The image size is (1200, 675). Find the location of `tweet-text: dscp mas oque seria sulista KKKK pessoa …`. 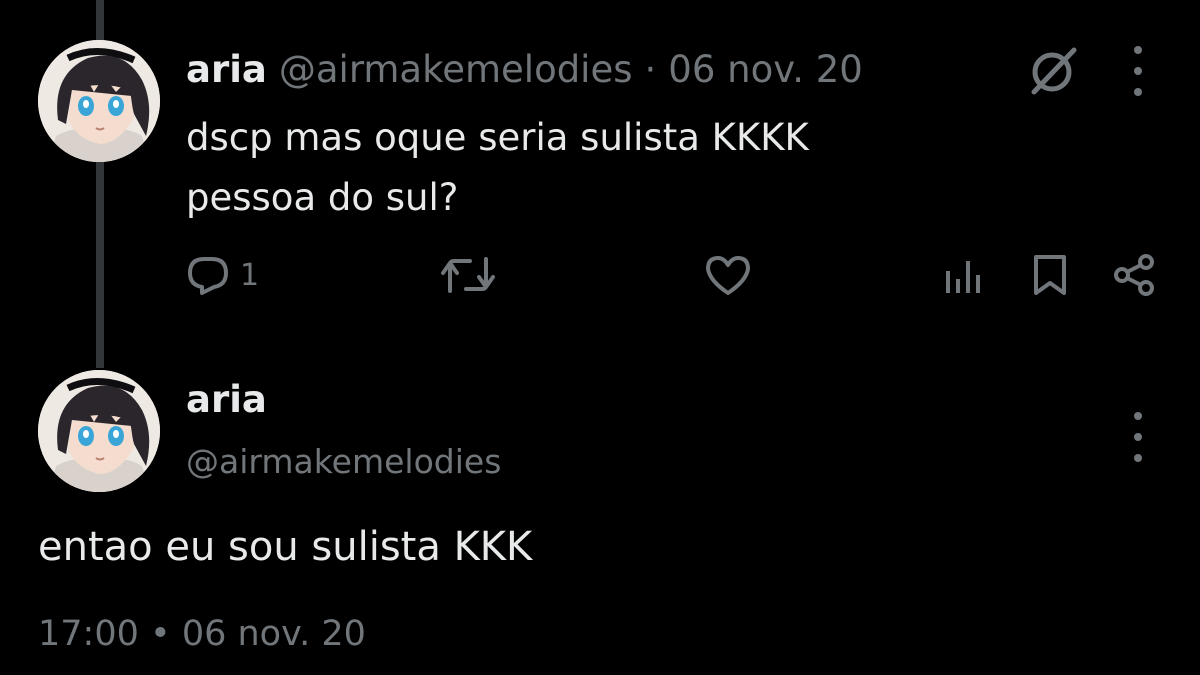

tweet-text: dscp mas oque seria sulista KKKK pessoa … is located at coordinates (586, 168).